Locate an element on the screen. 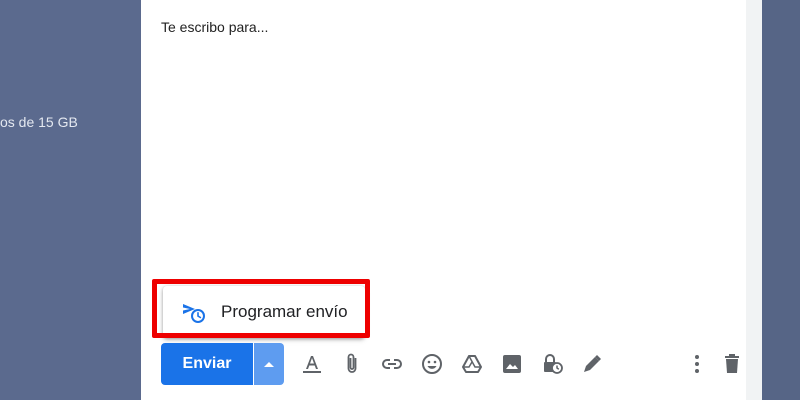  compose-scrollbar is located at coordinates (754, 200).